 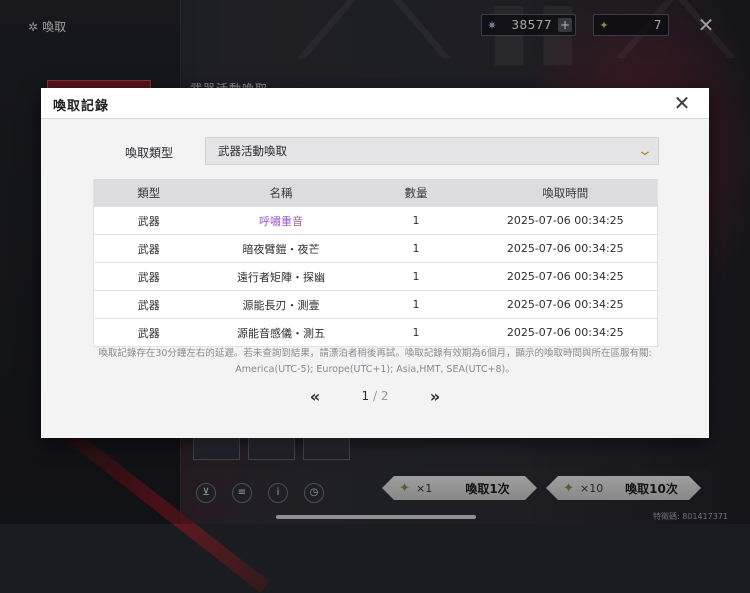 I want to click on column-header-type: 類型, so click(x=148, y=193).